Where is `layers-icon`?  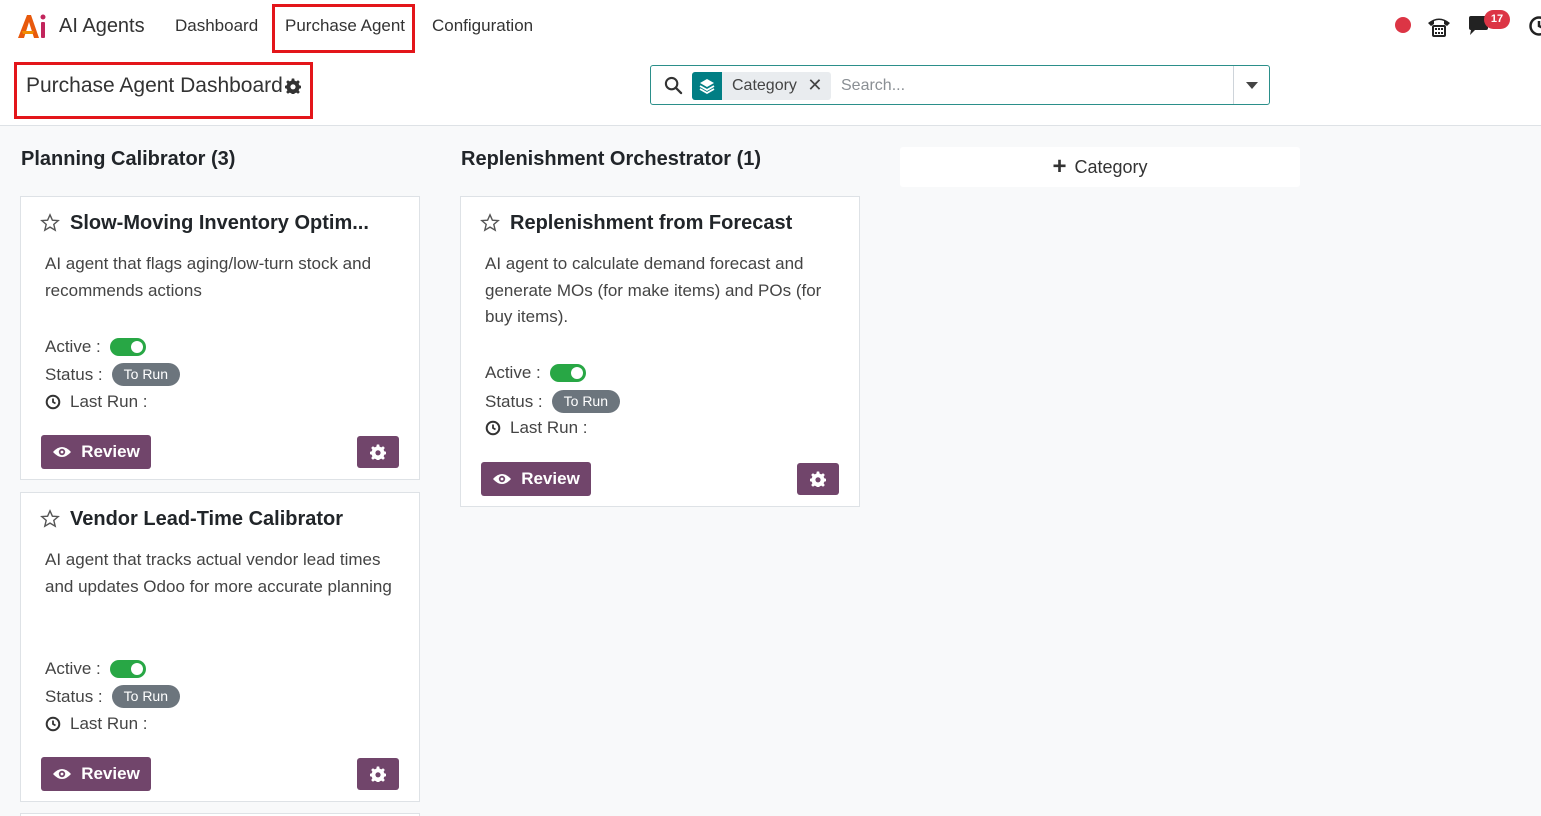 layers-icon is located at coordinates (707, 86).